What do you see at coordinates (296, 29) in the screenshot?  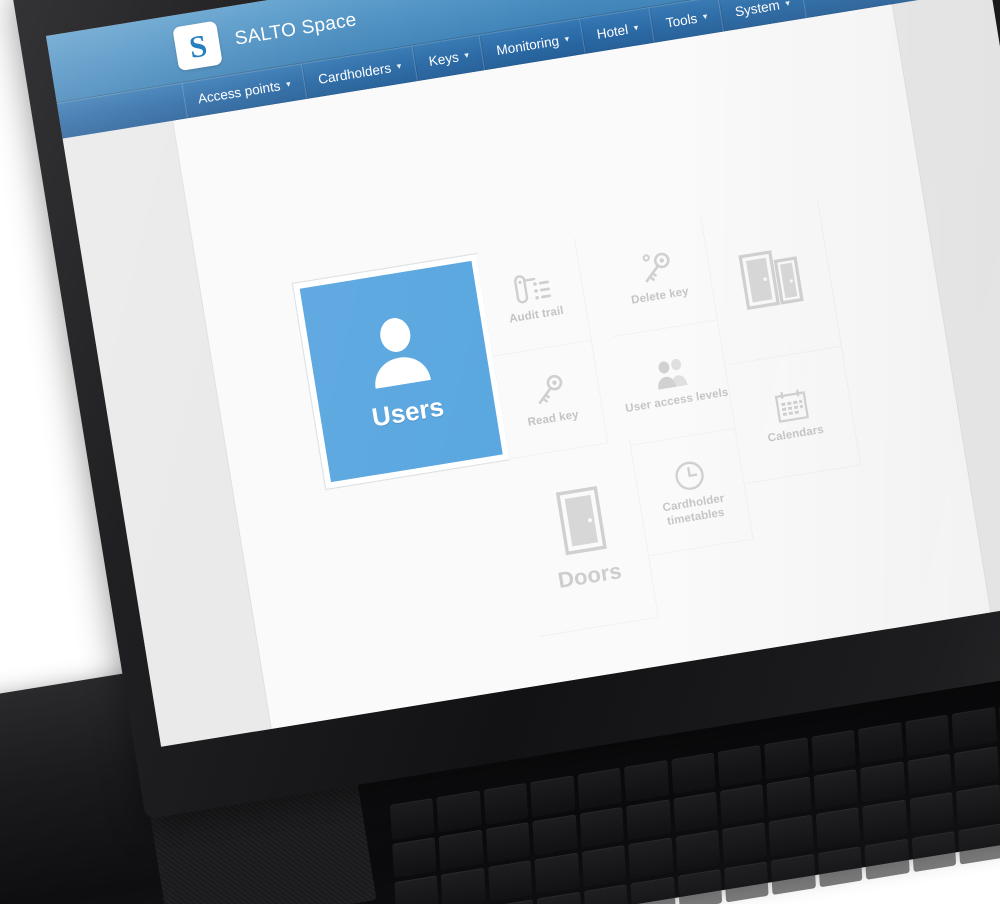 I see `app-title: SALTO Space` at bounding box center [296, 29].